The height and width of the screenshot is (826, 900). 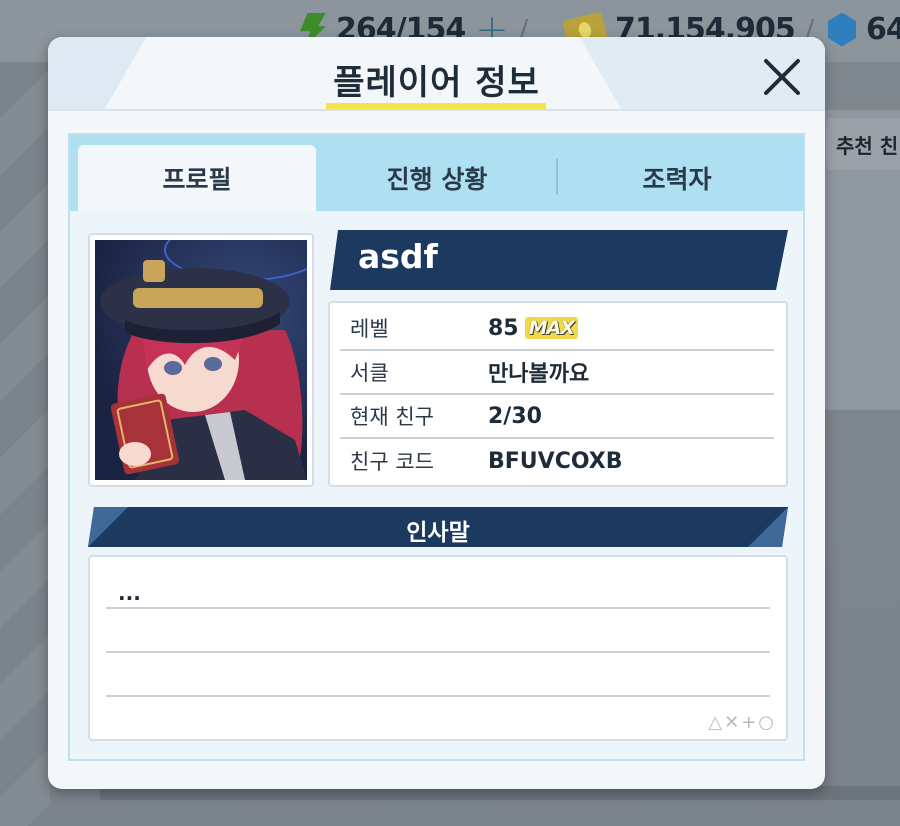 I want to click on tab-profile: 프로필, so click(x=197, y=178).